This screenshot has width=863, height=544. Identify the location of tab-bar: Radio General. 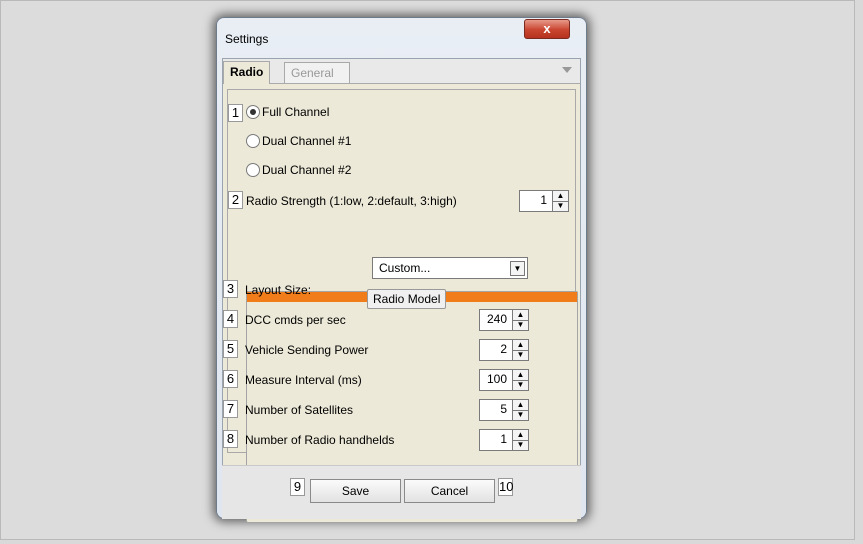
(401, 71).